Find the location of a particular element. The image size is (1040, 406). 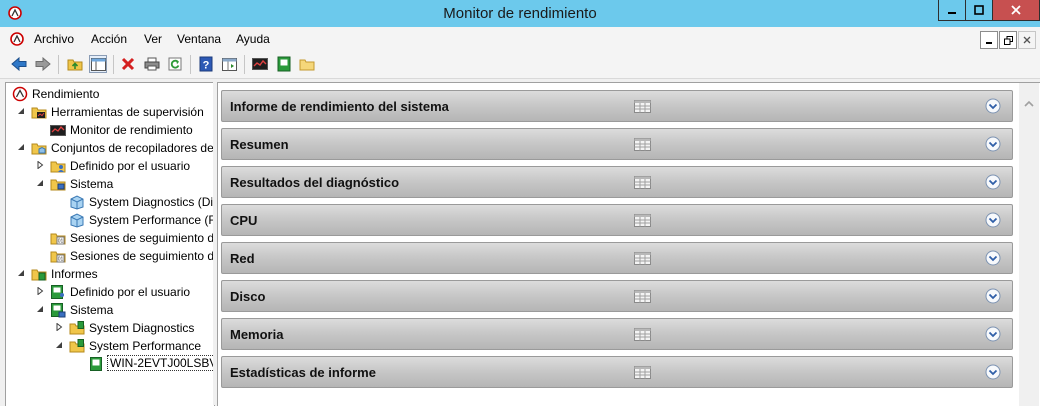

menu-archivo: Archivo is located at coordinates (54, 39).